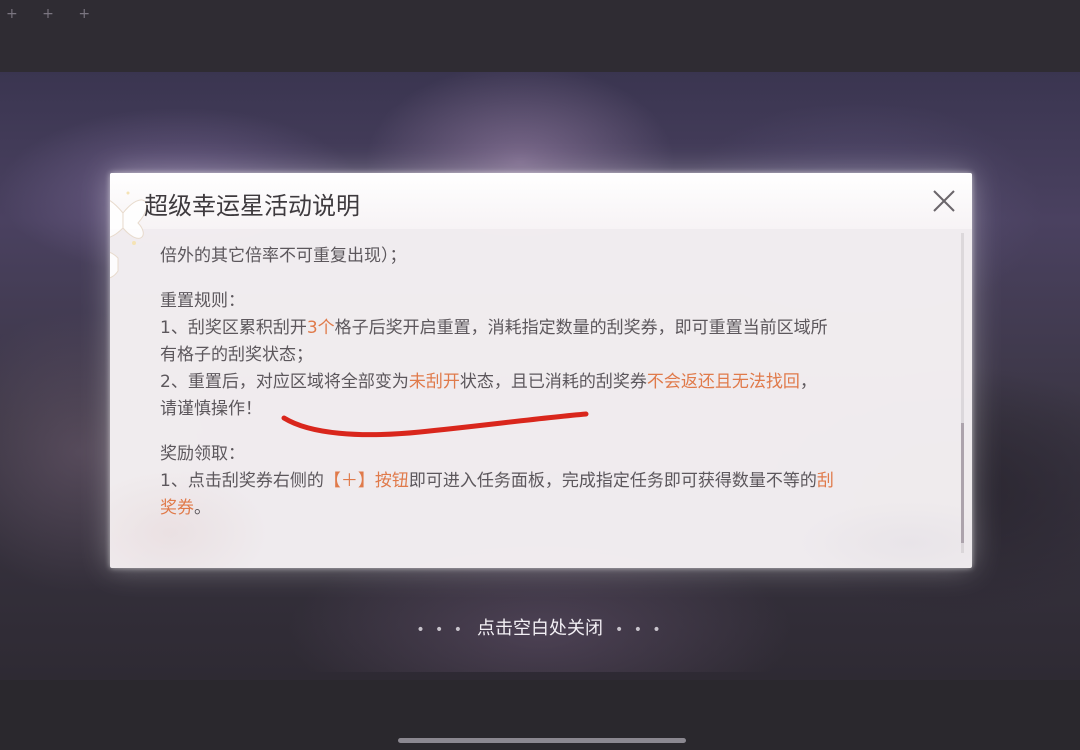 Image resolution: width=1080 pixels, height=750 pixels. What do you see at coordinates (560, 409) in the screenshot?
I see `reset-rule-2-cont: 请谨慎操作！` at bounding box center [560, 409].